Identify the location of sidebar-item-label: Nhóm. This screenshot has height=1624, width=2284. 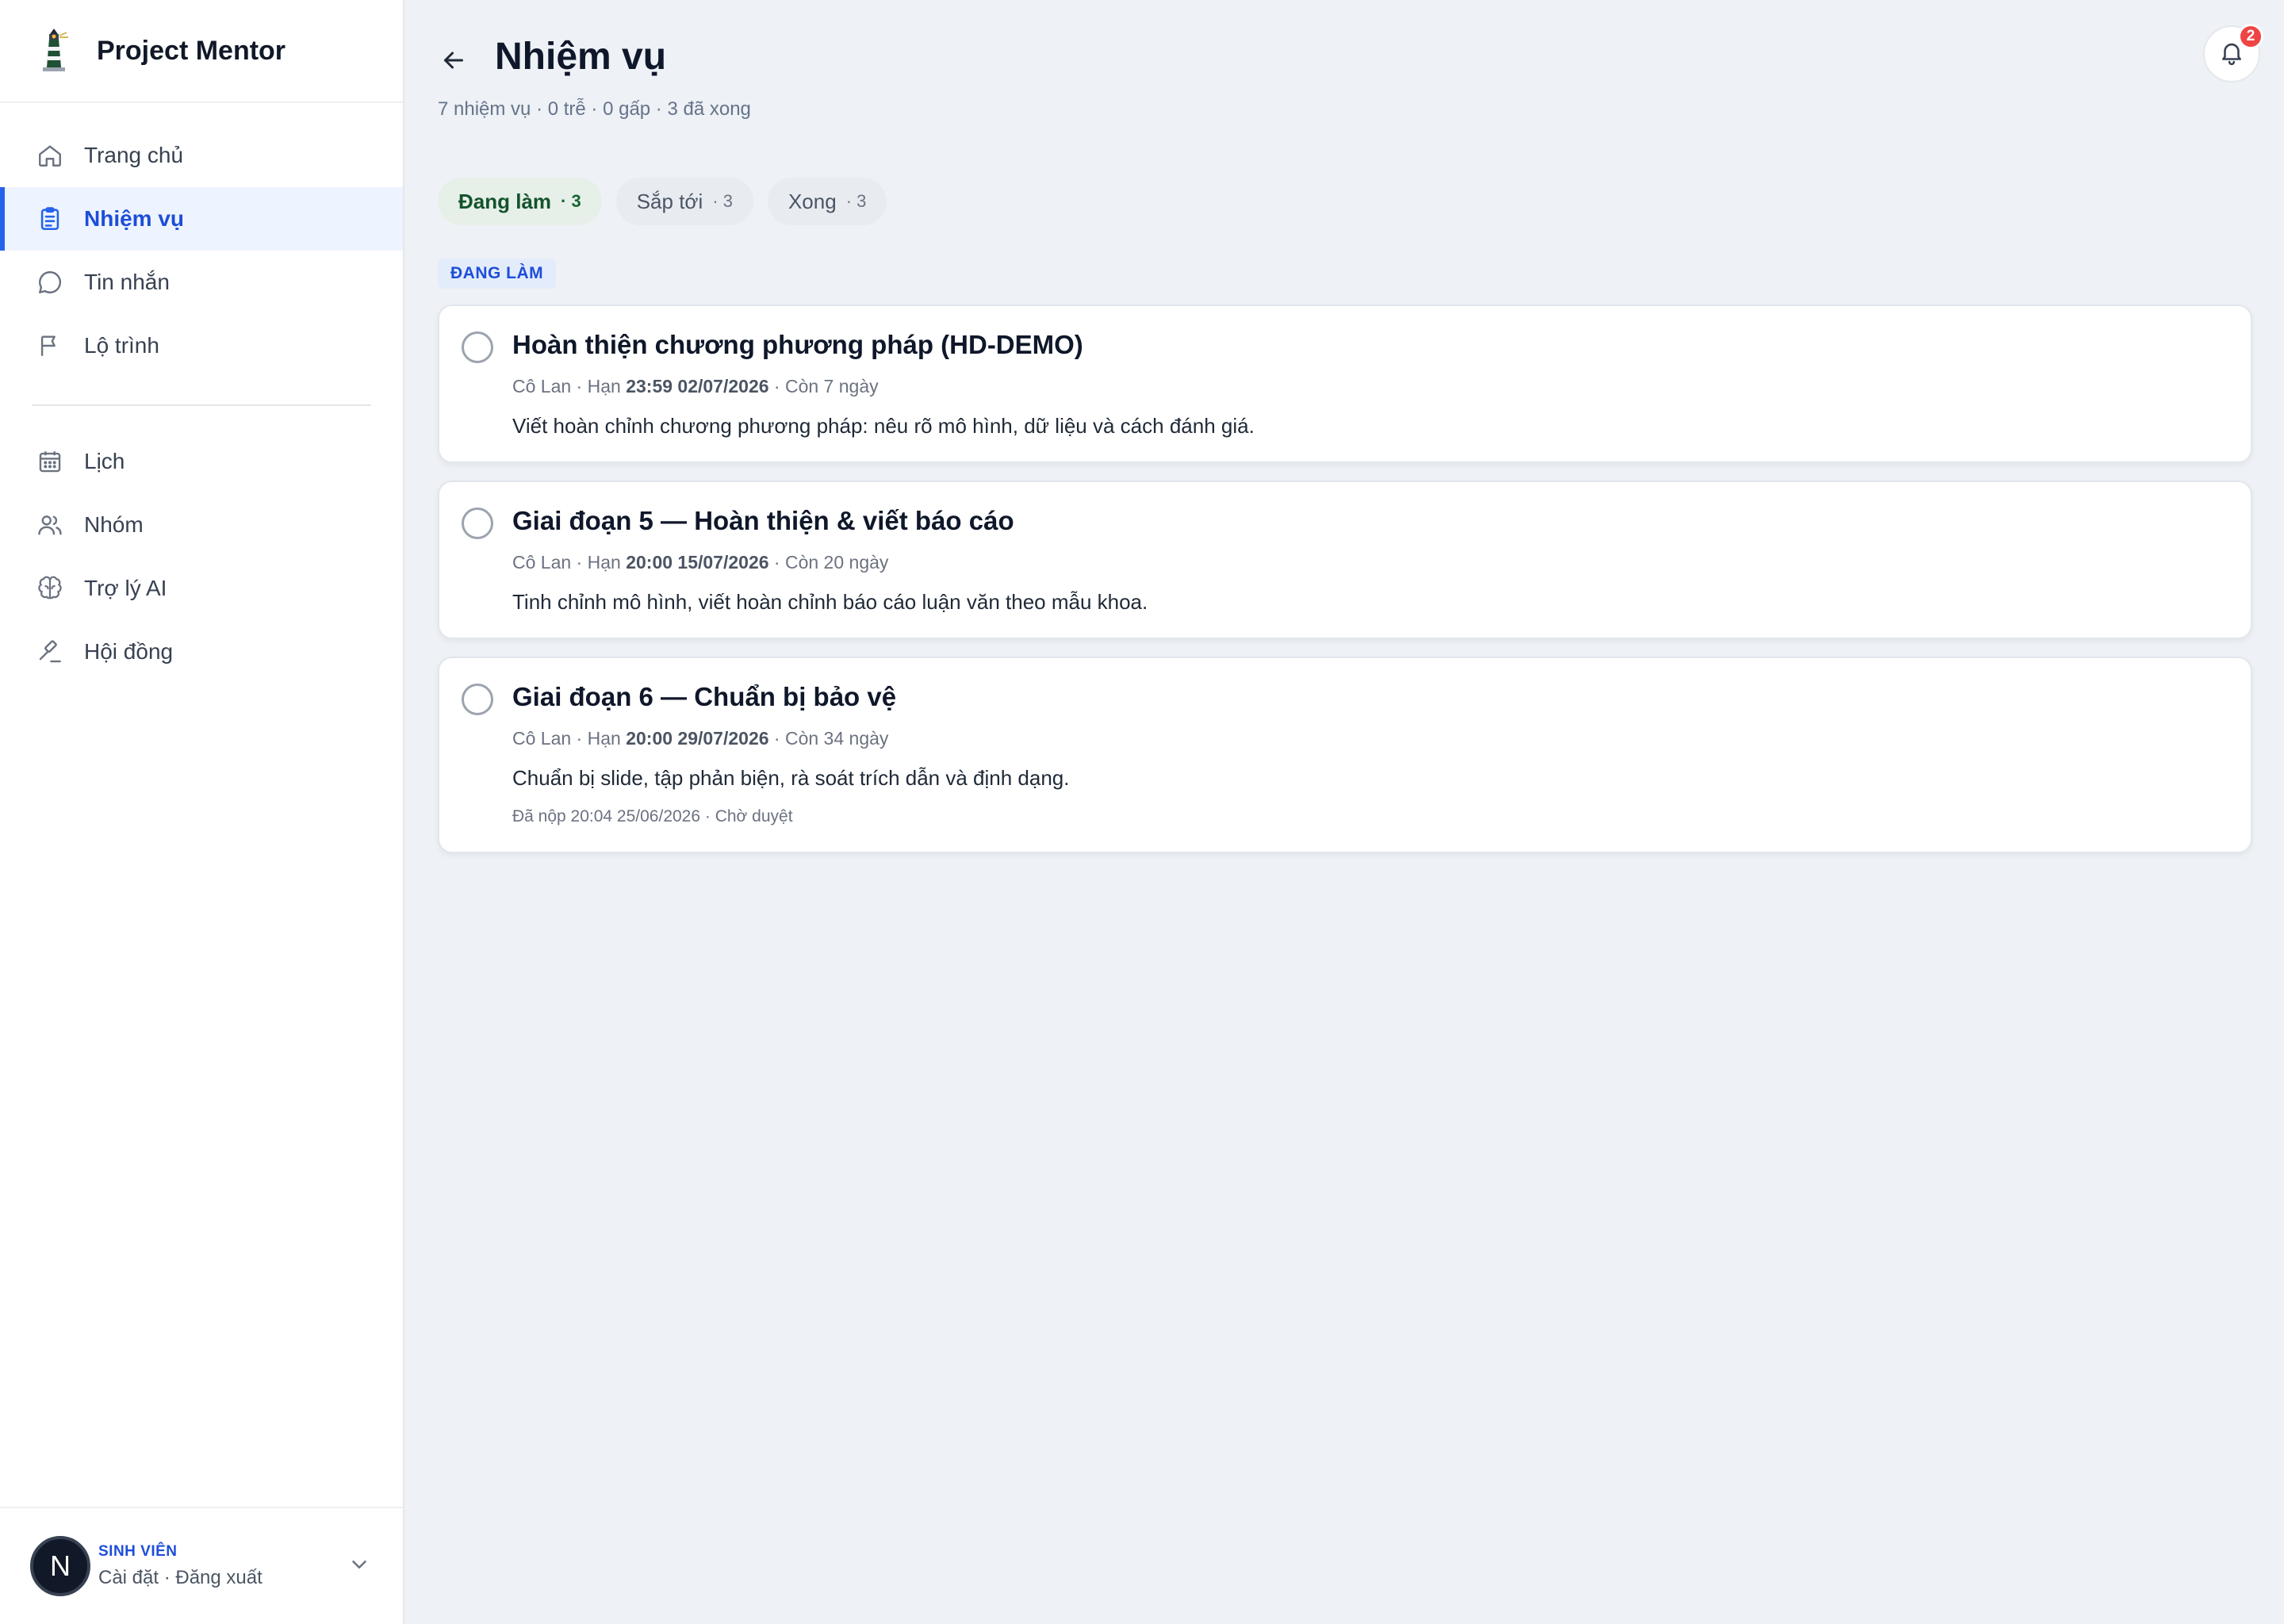
(114, 524).